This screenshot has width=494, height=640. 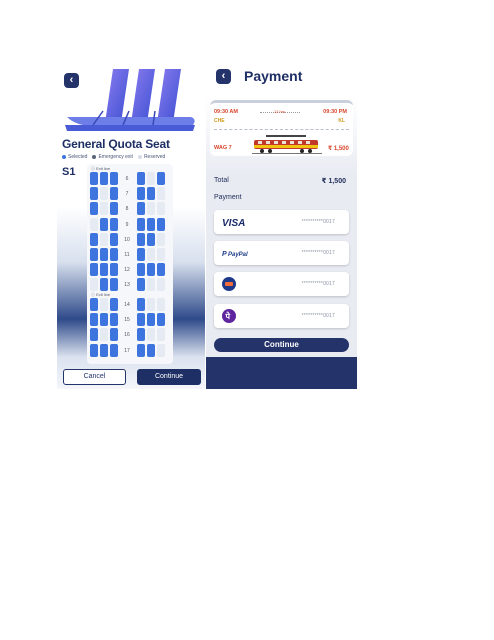 I want to click on row-number: 11, so click(x=127, y=255).